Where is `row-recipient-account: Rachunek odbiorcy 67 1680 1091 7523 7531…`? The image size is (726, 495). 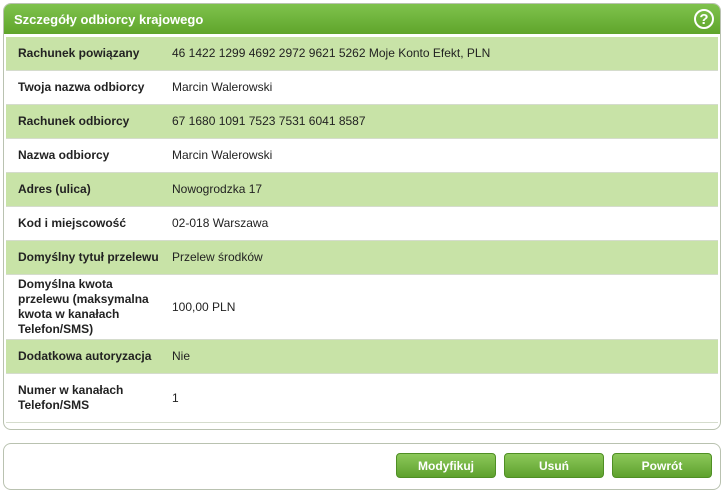 row-recipient-account: Rachunek odbiorcy 67 1680 1091 7523 7531… is located at coordinates (362, 122).